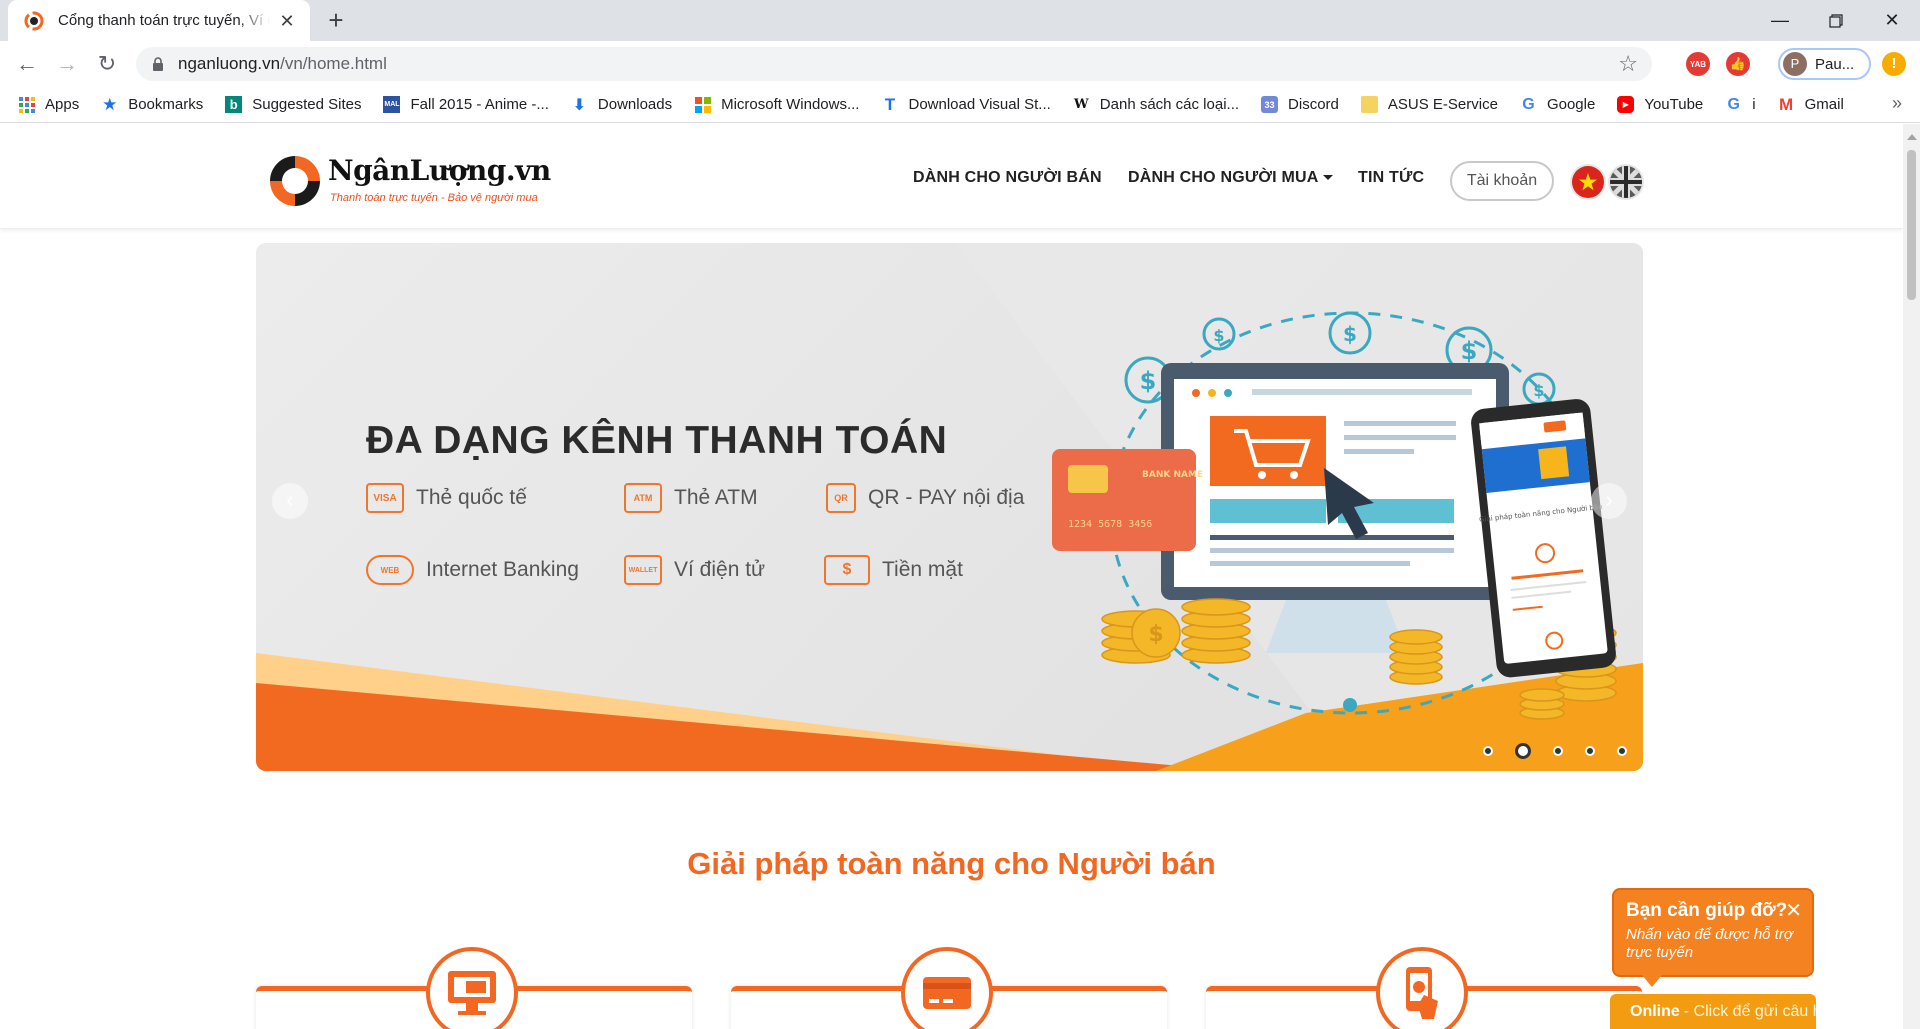 The height and width of the screenshot is (1029, 1920). Describe the element at coordinates (472, 570) in the screenshot. I see `pay-method-internet-banking: WEB Internet Banking` at that location.